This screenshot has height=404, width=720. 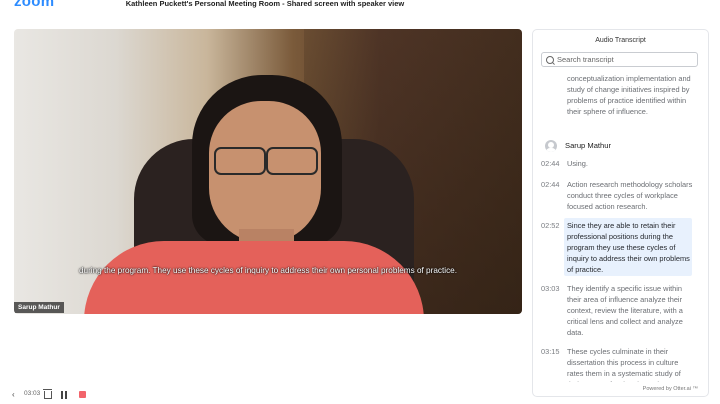 What do you see at coordinates (13, 394) in the screenshot?
I see `back-chevron-icon: ‹` at bounding box center [13, 394].